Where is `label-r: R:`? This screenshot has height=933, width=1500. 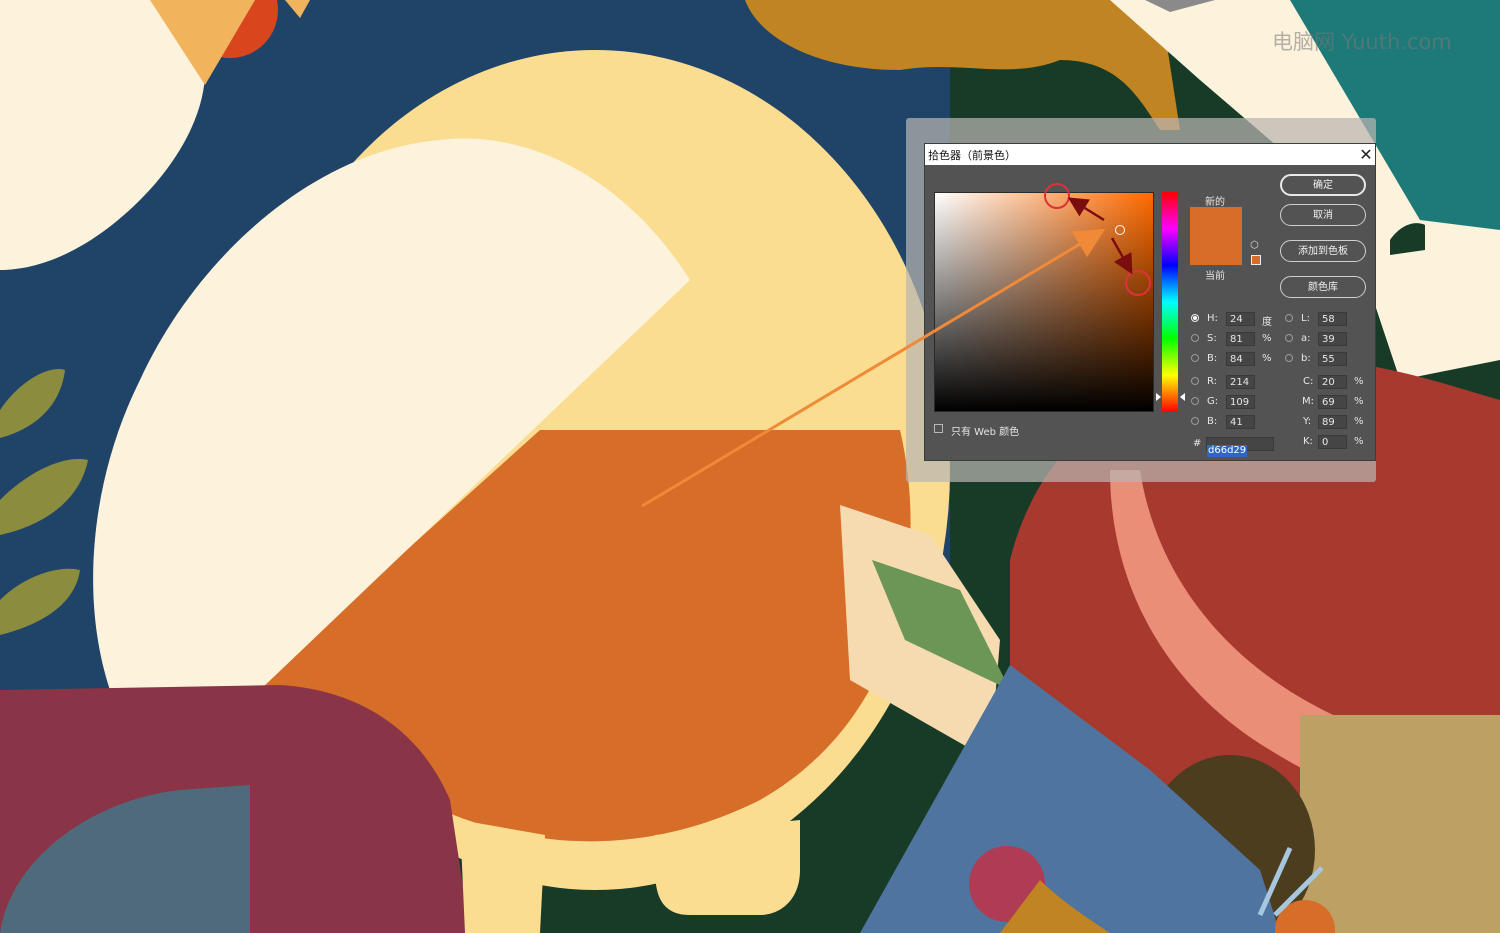
label-r: R: is located at coordinates (1212, 381).